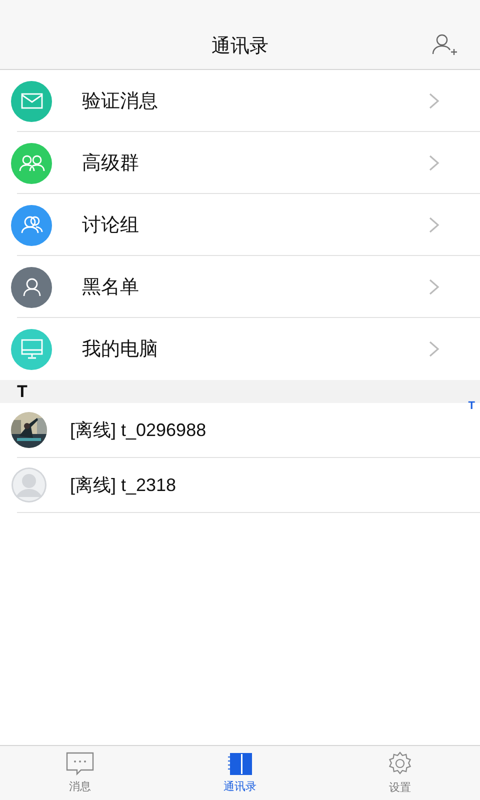 The height and width of the screenshot is (800, 480). What do you see at coordinates (240, 46) in the screenshot?
I see `page-title: 通讯录` at bounding box center [240, 46].